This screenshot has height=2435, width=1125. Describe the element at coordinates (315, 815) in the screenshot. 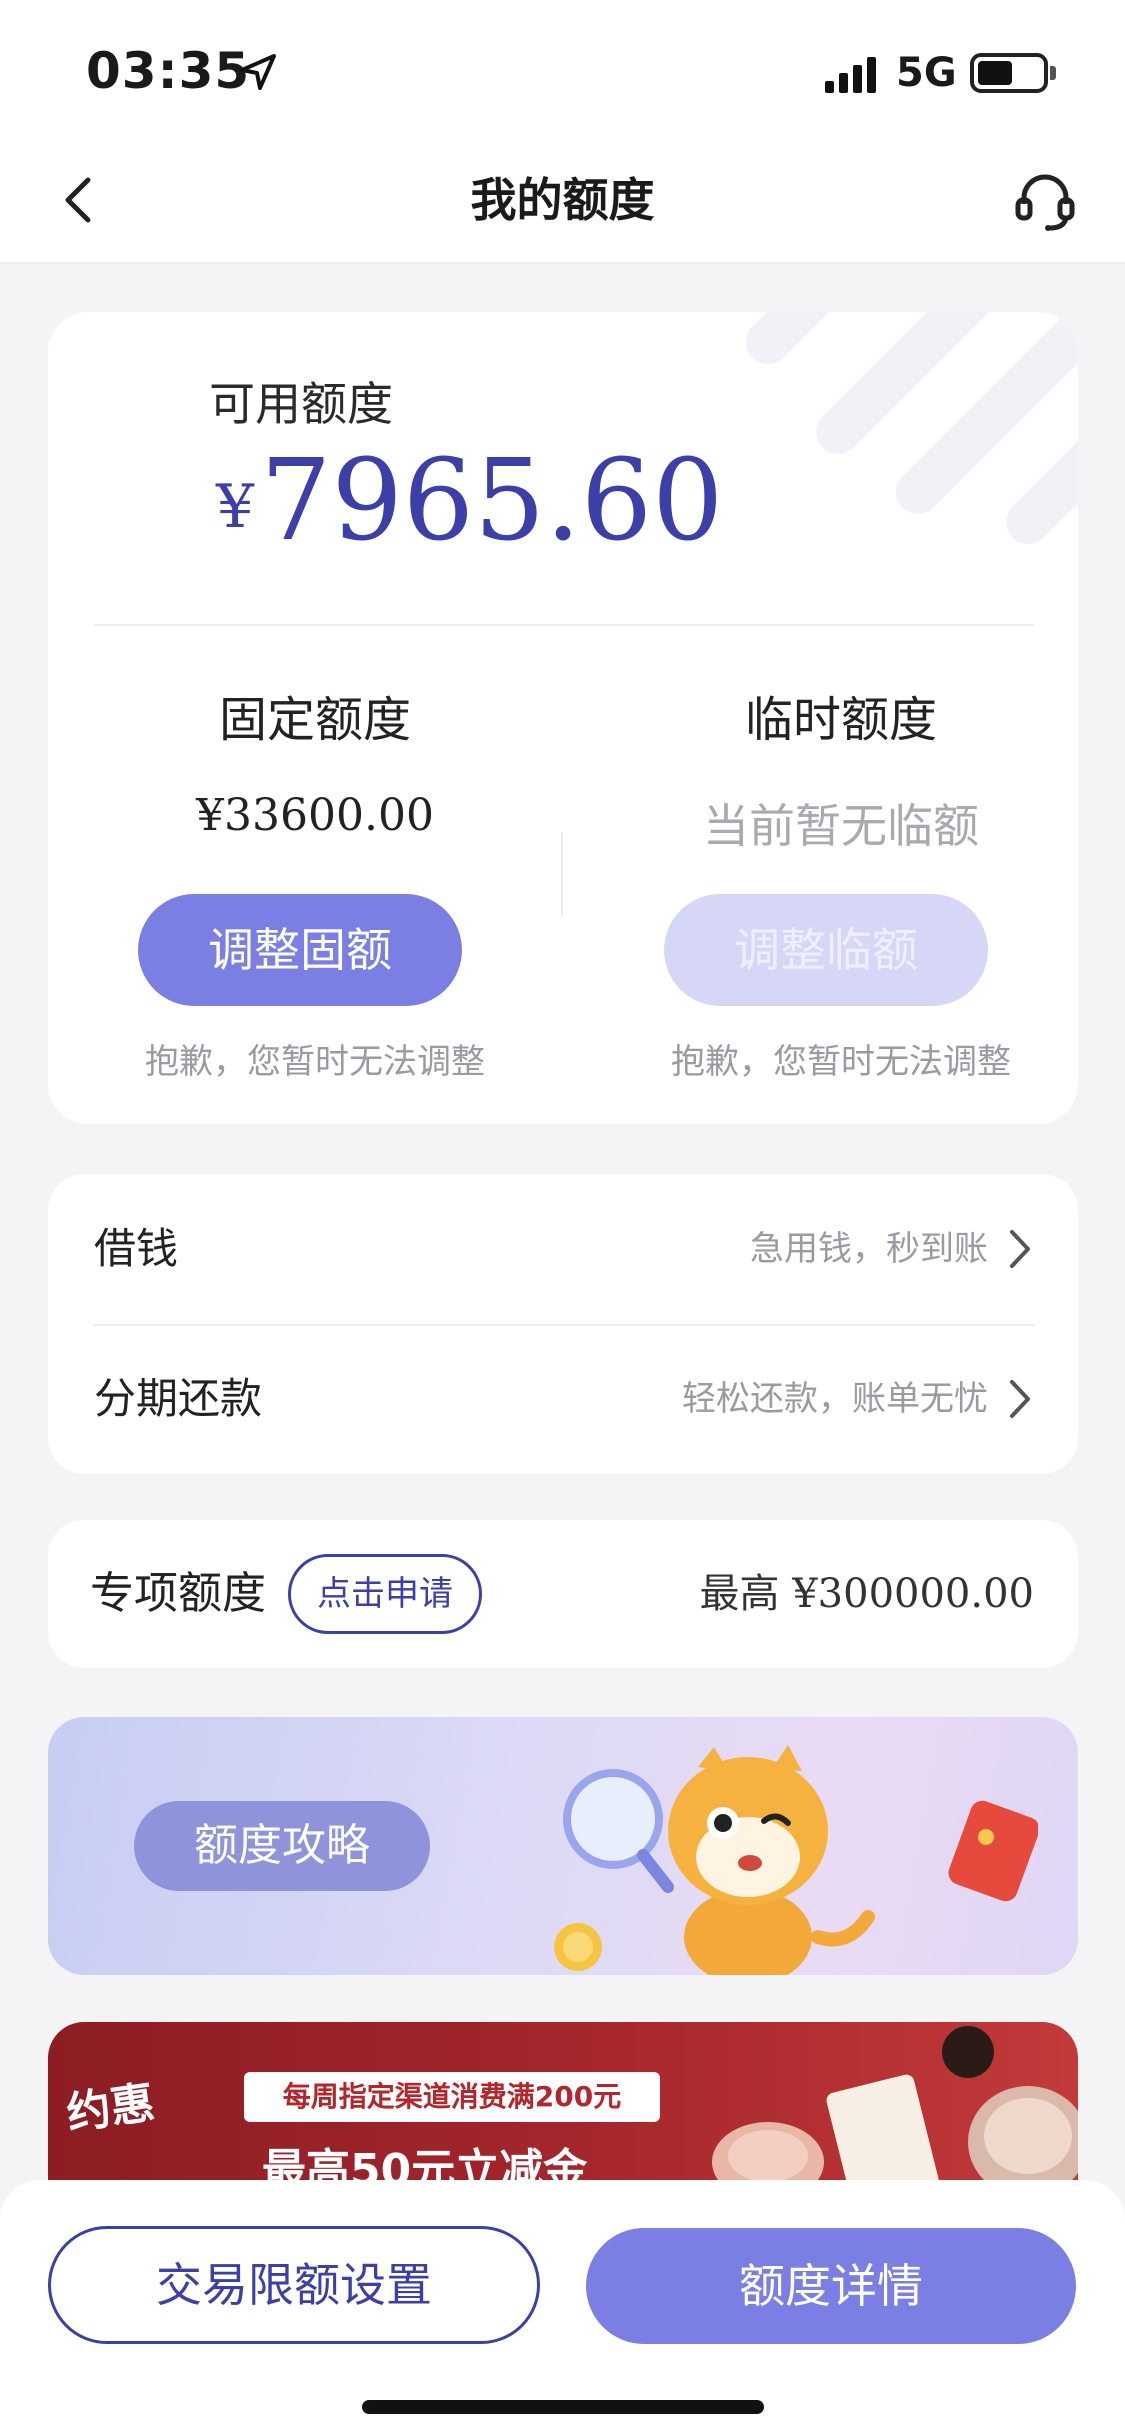

I see `fixed-credit-value: ¥33600.00` at that location.